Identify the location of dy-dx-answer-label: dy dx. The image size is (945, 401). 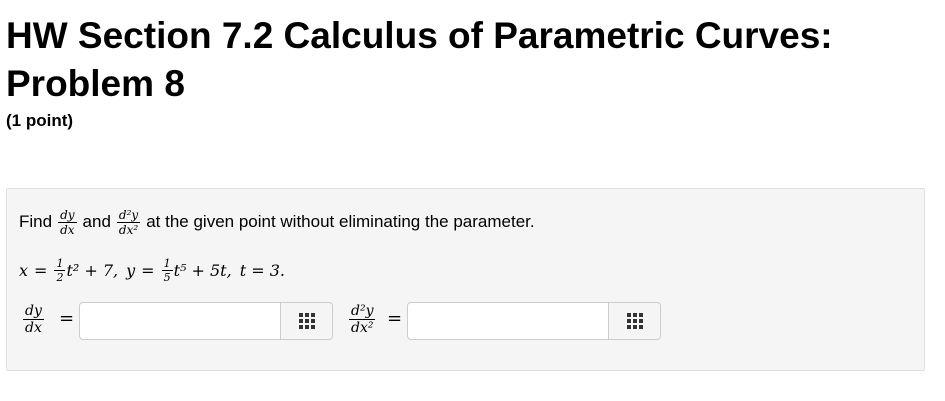
(33, 319).